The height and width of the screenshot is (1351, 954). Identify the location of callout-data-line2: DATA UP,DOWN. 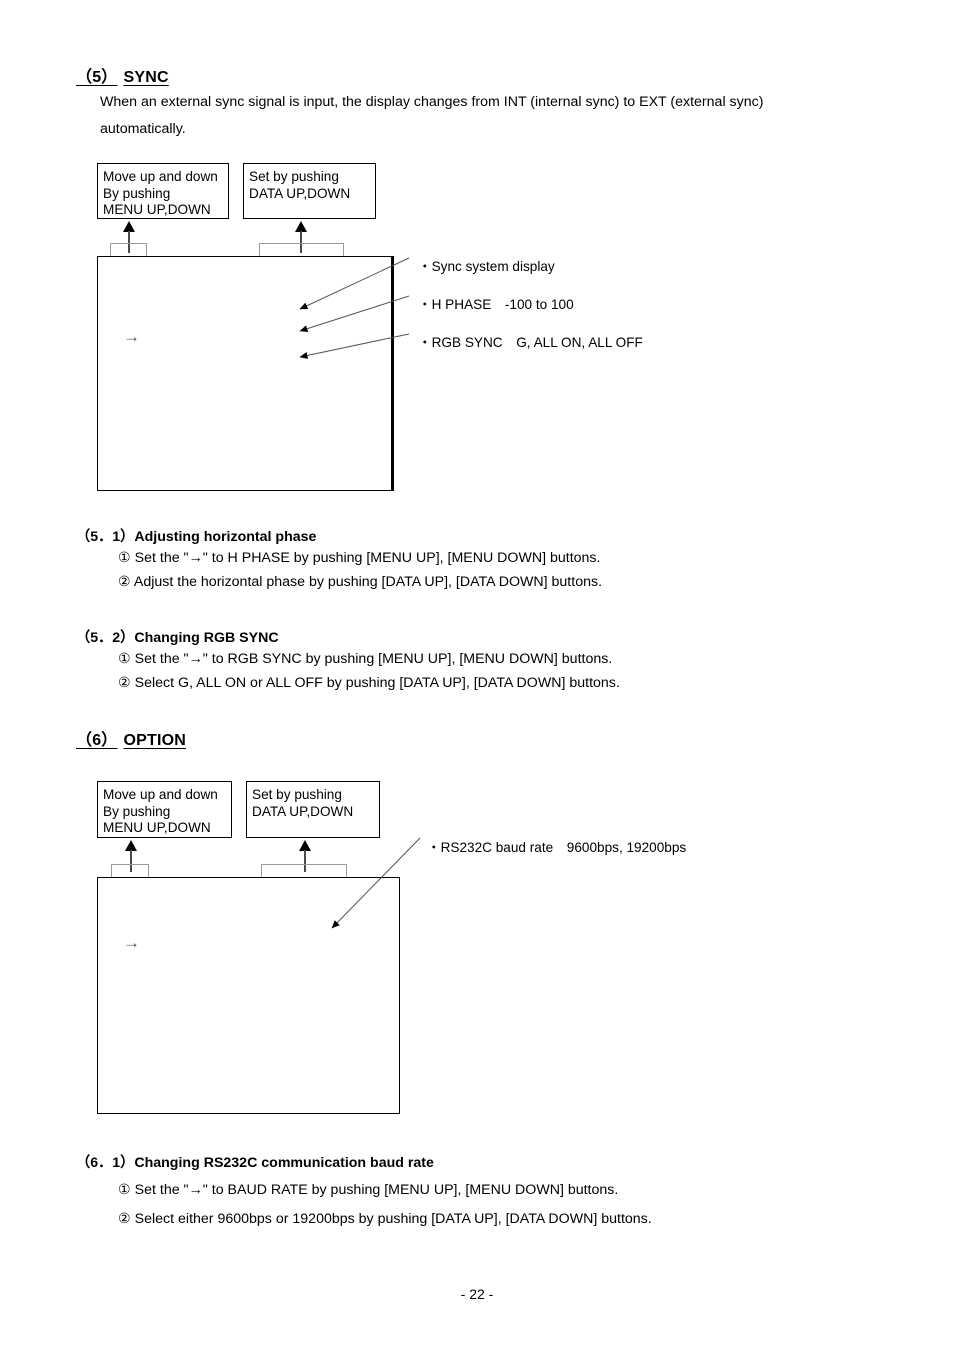
(300, 193).